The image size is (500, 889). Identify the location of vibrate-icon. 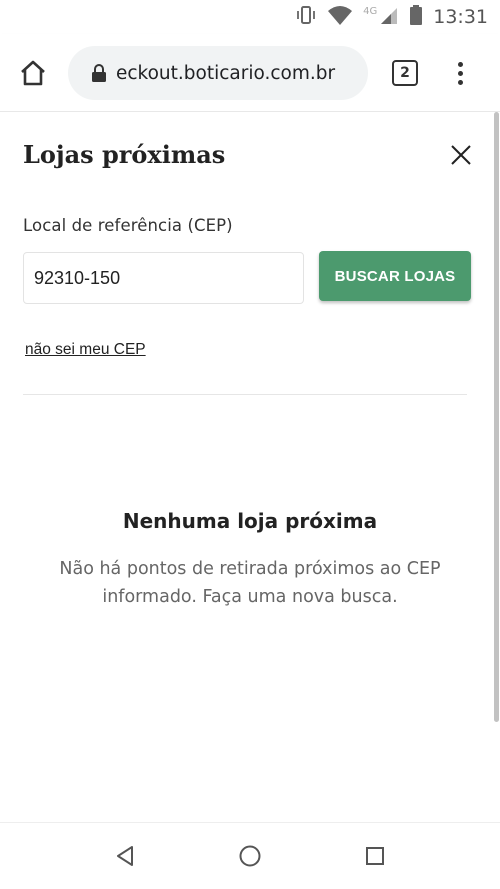
(306, 17).